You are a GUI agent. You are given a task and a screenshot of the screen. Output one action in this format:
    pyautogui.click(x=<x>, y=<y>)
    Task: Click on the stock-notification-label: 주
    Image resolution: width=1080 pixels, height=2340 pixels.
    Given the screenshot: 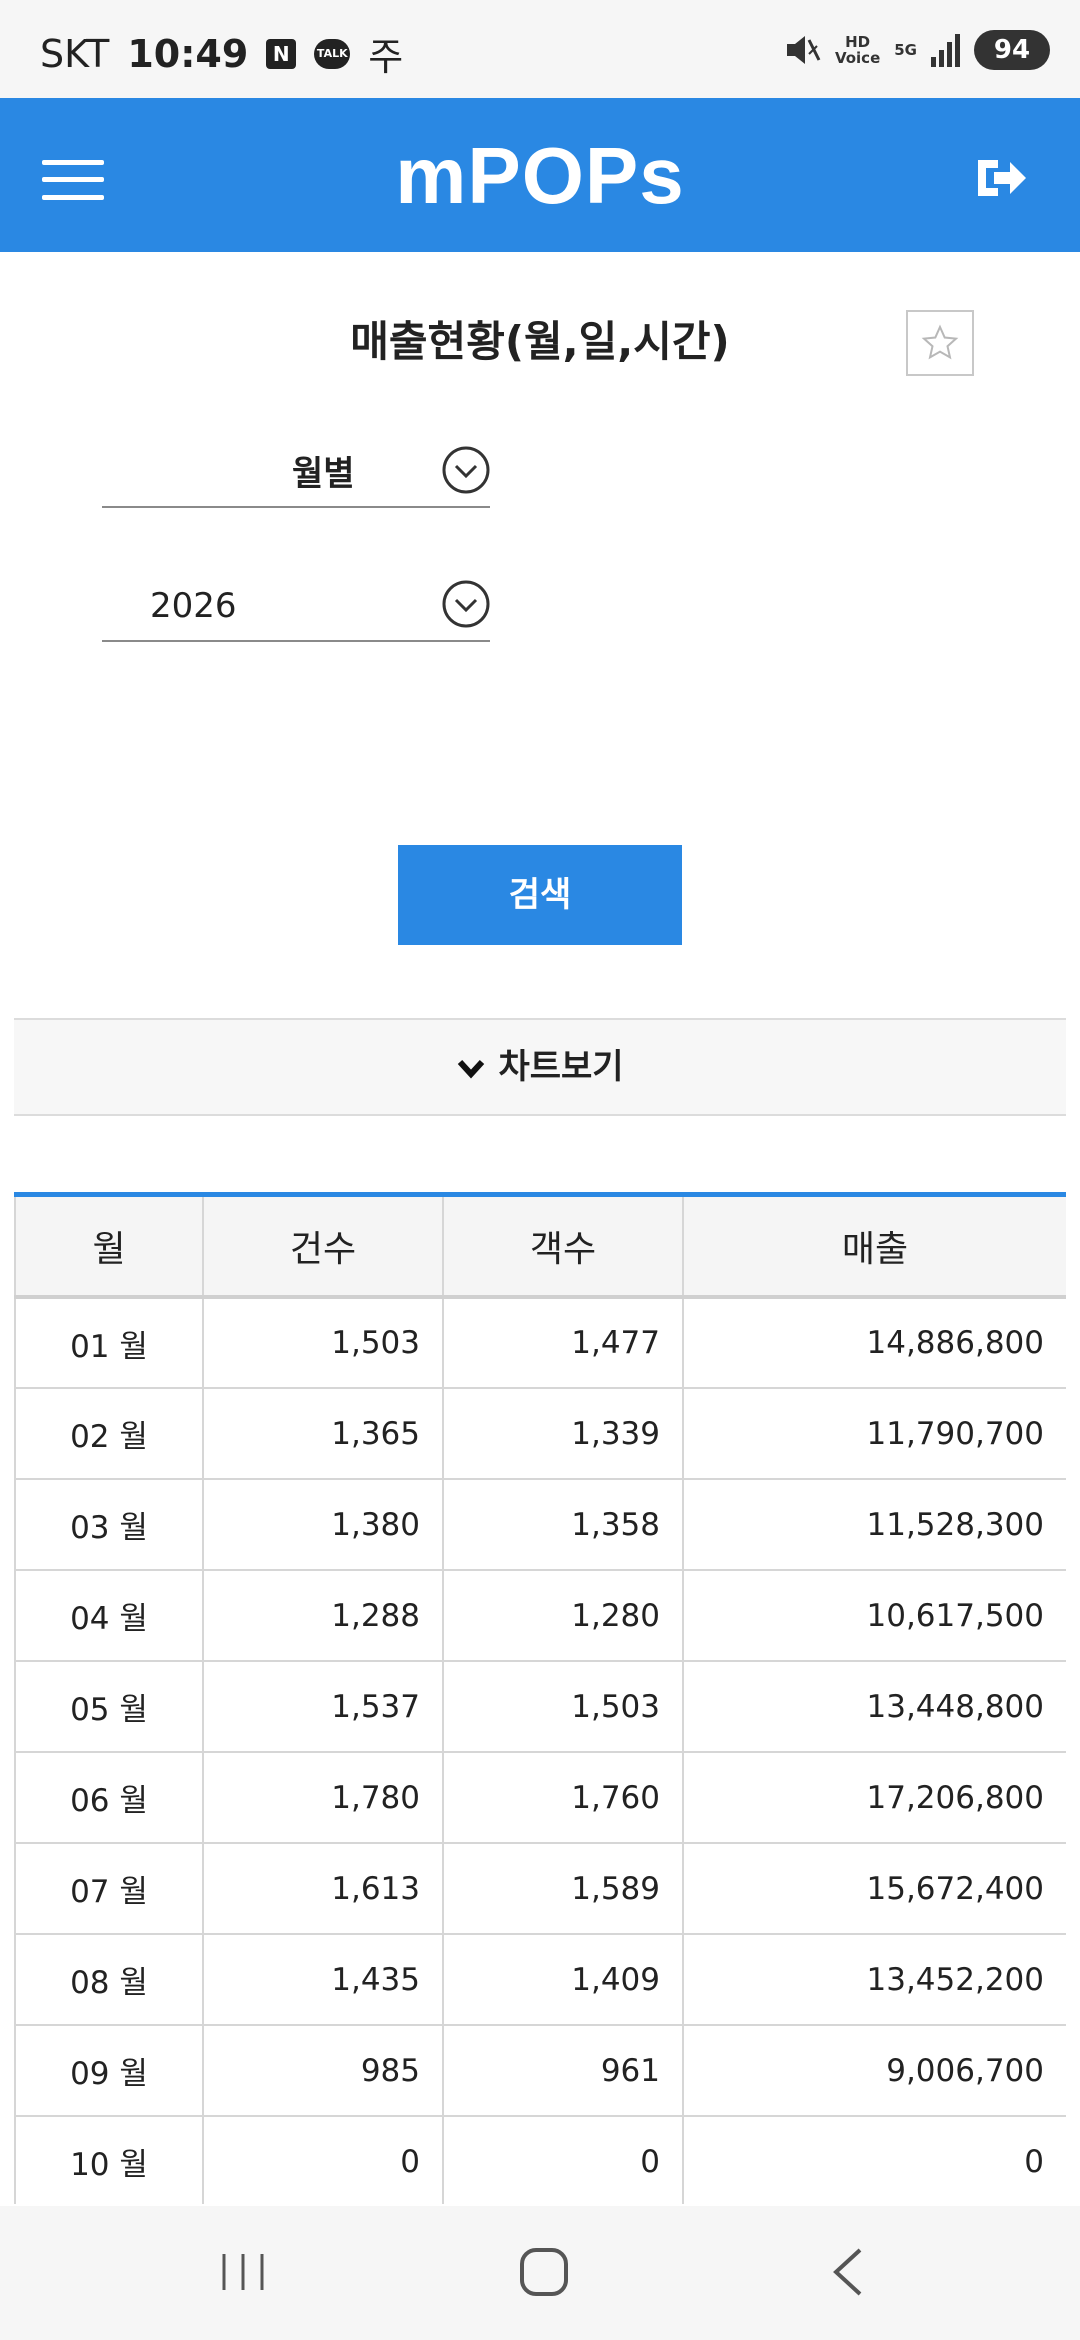 What is the action you would take?
    pyautogui.click(x=386, y=57)
    